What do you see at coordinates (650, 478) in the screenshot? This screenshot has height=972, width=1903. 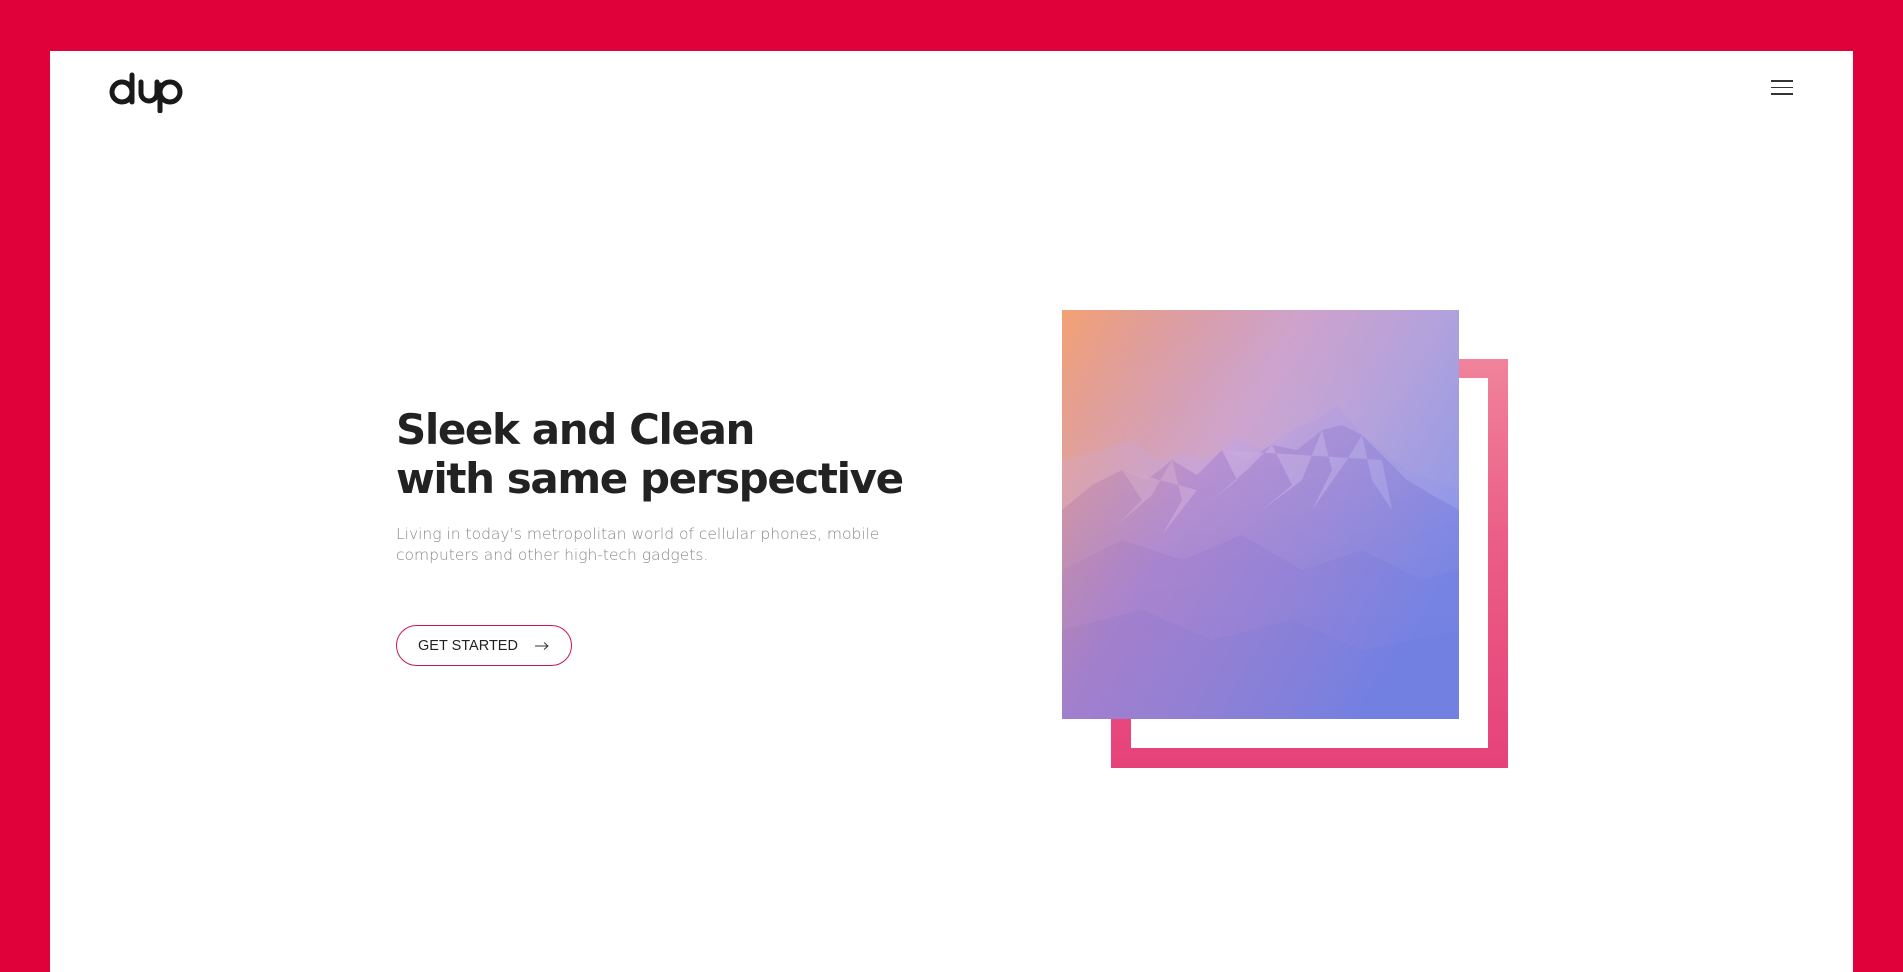 I see `hero-title-line-2: with same perspective` at bounding box center [650, 478].